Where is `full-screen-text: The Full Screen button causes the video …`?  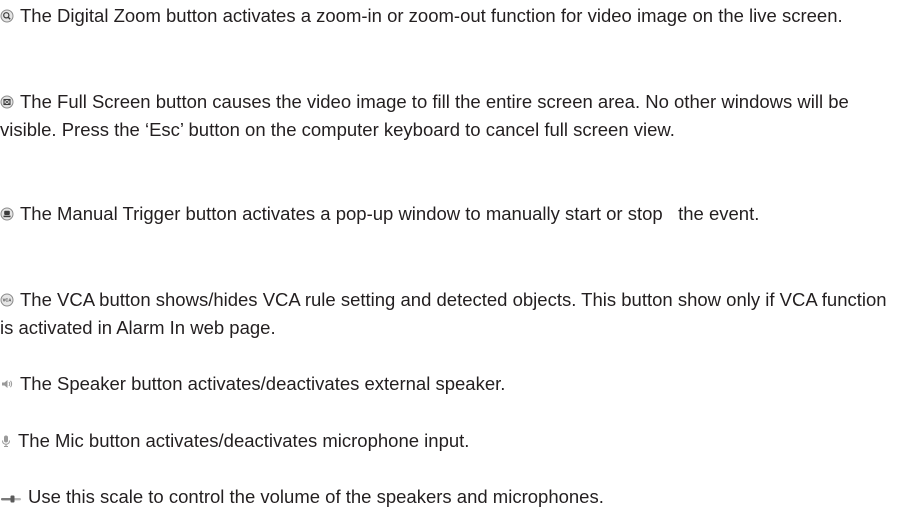
full-screen-text: The Full Screen button causes the video … is located at coordinates (424, 115).